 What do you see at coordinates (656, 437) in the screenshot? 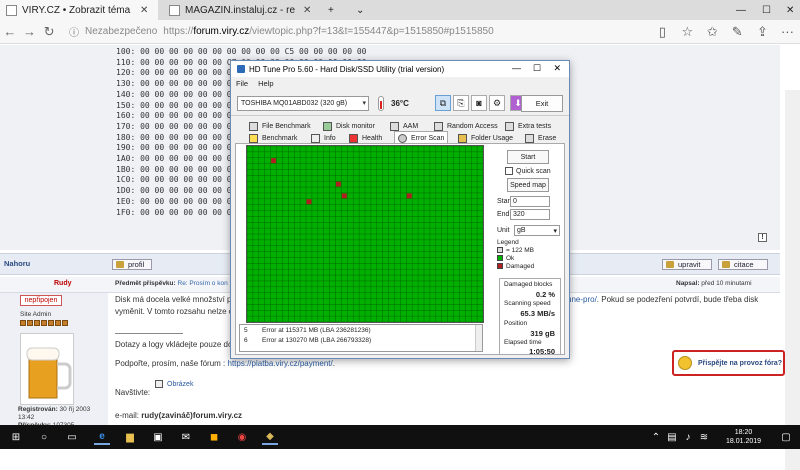
I see `people-icon: ⌃` at bounding box center [656, 437].